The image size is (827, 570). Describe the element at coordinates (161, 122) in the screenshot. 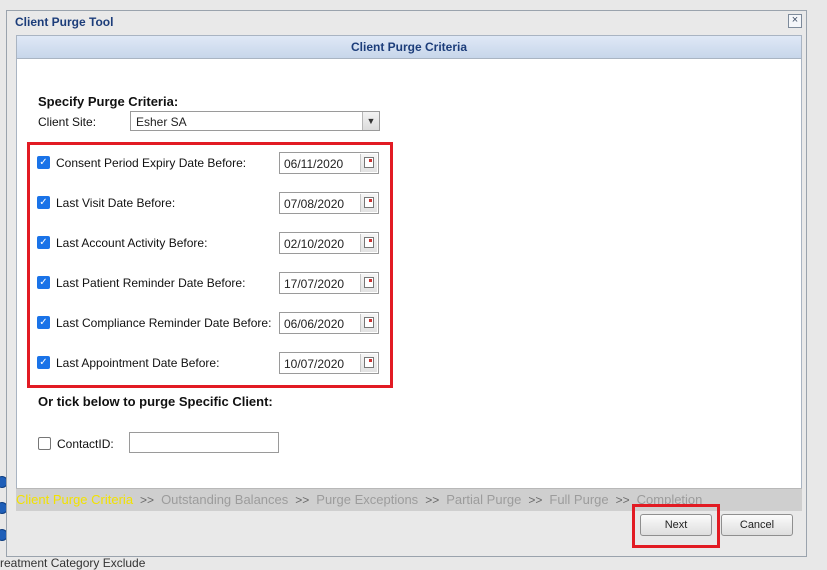

I see `client-site-value: Esher SA` at that location.